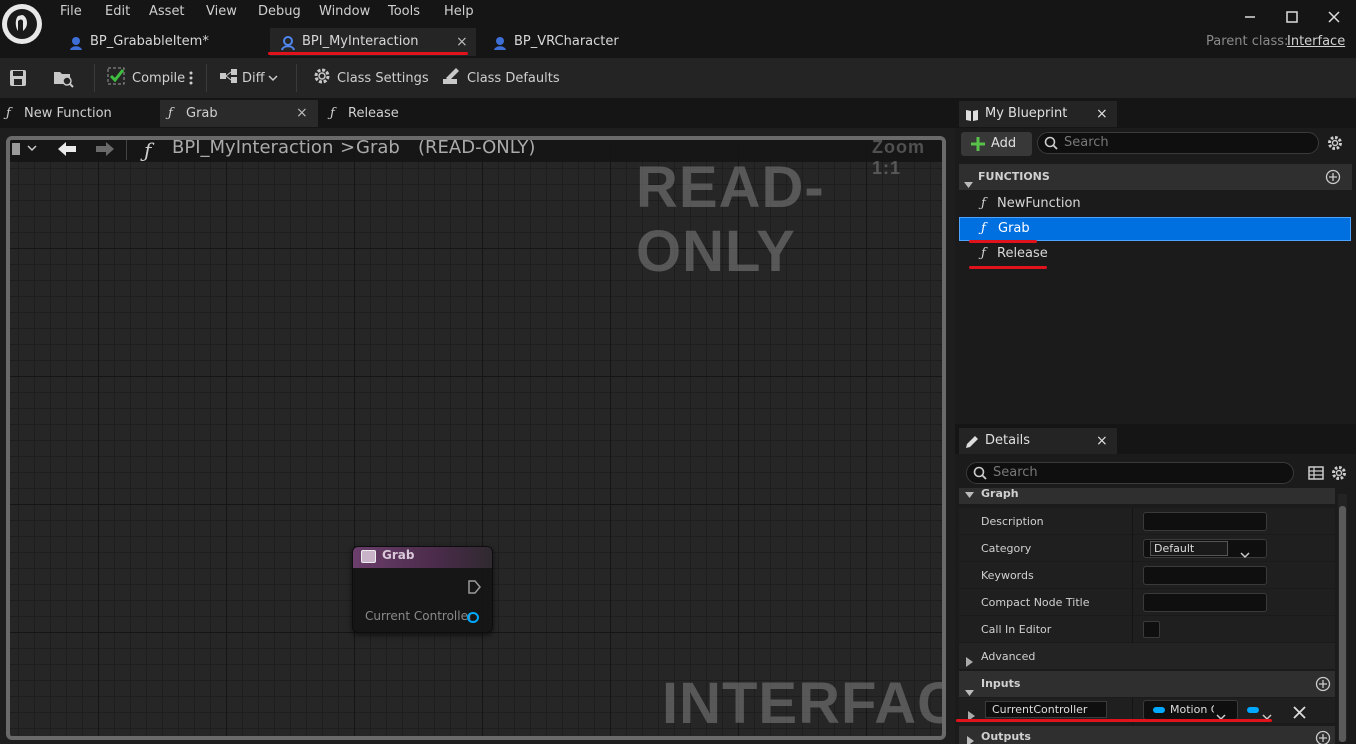 Image resolution: width=1356 pixels, height=744 pixels. Describe the element at coordinates (63, 78) in the screenshot. I see `browse-icon` at that location.